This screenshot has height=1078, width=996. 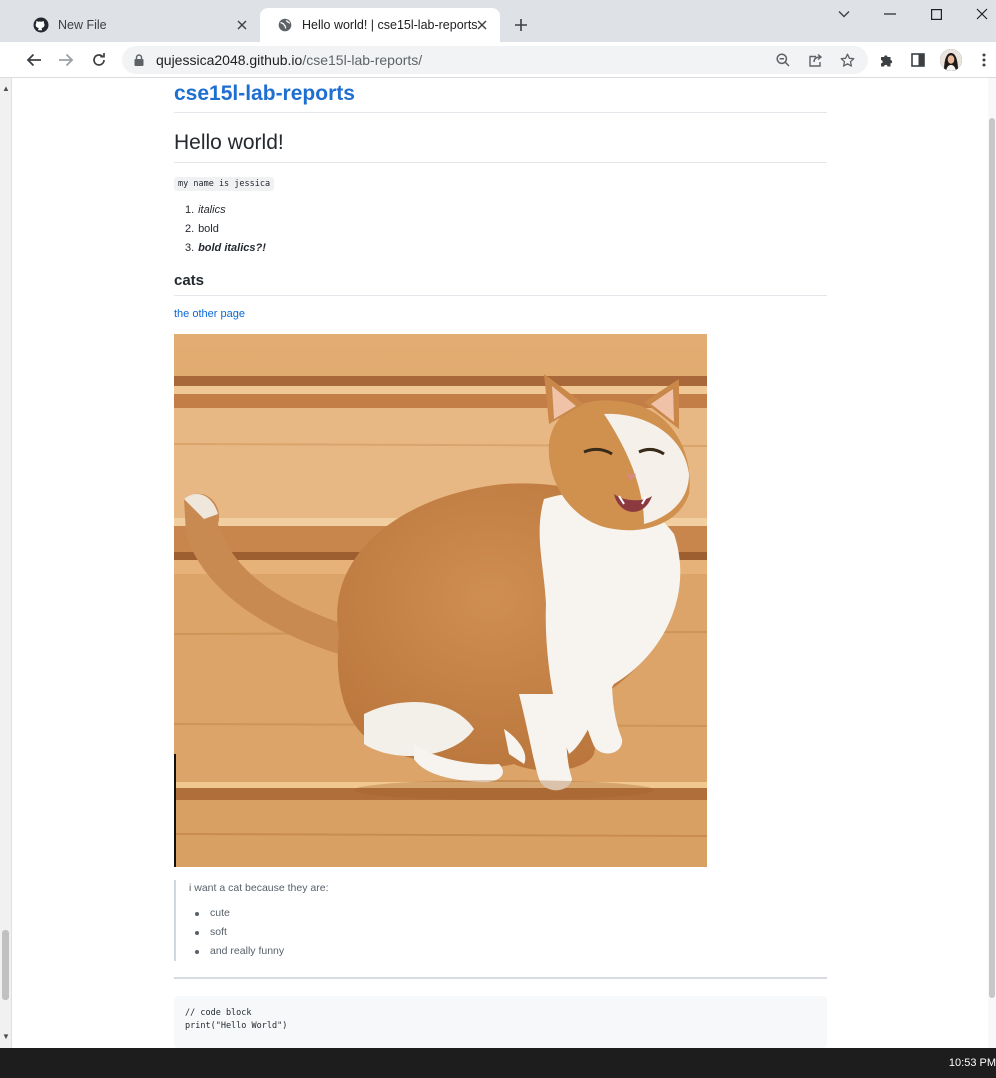 What do you see at coordinates (847, 60) in the screenshot?
I see `bookmark-star-icon` at bounding box center [847, 60].